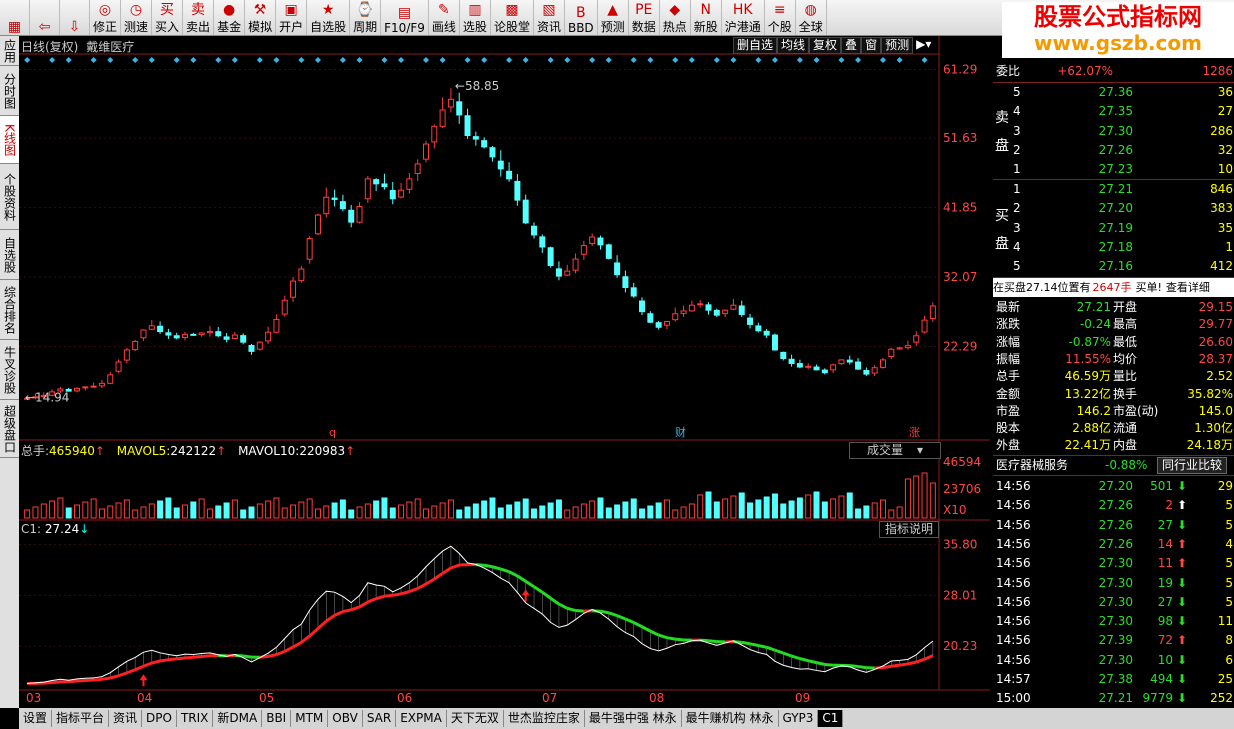  What do you see at coordinates (793, 45) in the screenshot?
I see `chart-button-1: 均线` at bounding box center [793, 45].